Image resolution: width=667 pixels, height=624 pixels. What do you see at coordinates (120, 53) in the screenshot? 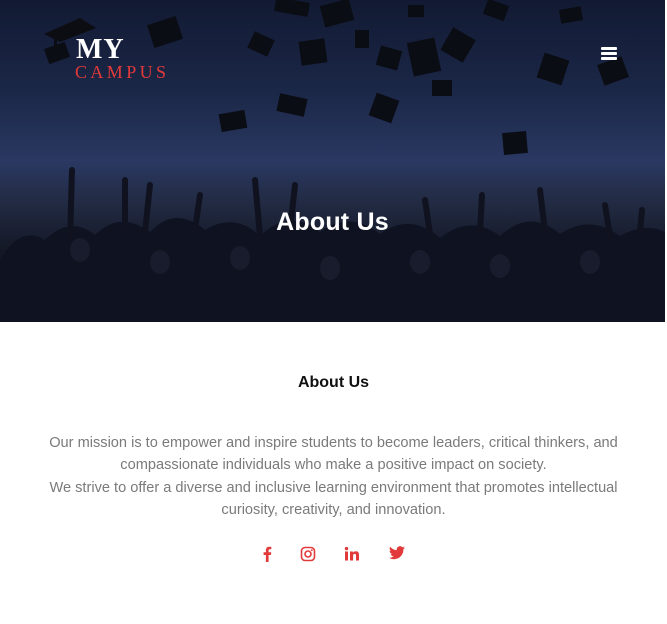
I see `site-logo: MY CAMPUS` at bounding box center [120, 53].